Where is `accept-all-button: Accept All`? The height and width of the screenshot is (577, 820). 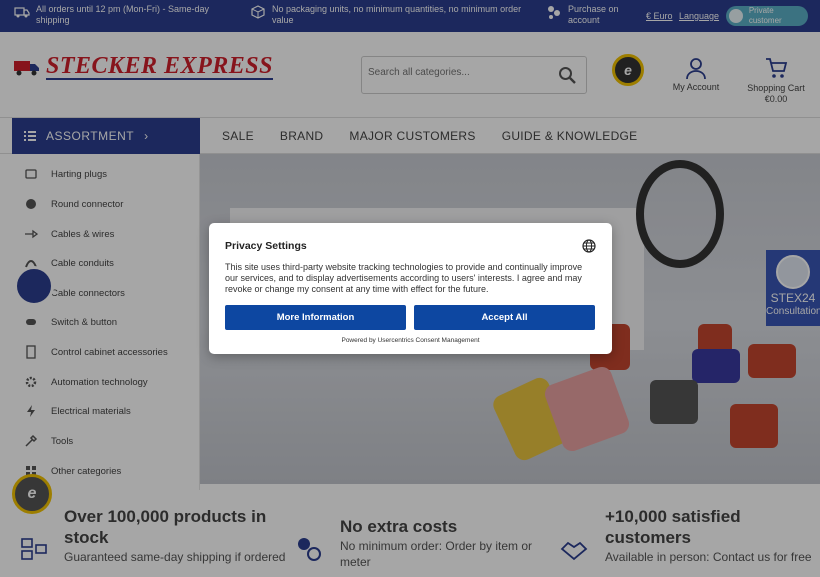
accept-all-button: Accept All is located at coordinates (504, 317).